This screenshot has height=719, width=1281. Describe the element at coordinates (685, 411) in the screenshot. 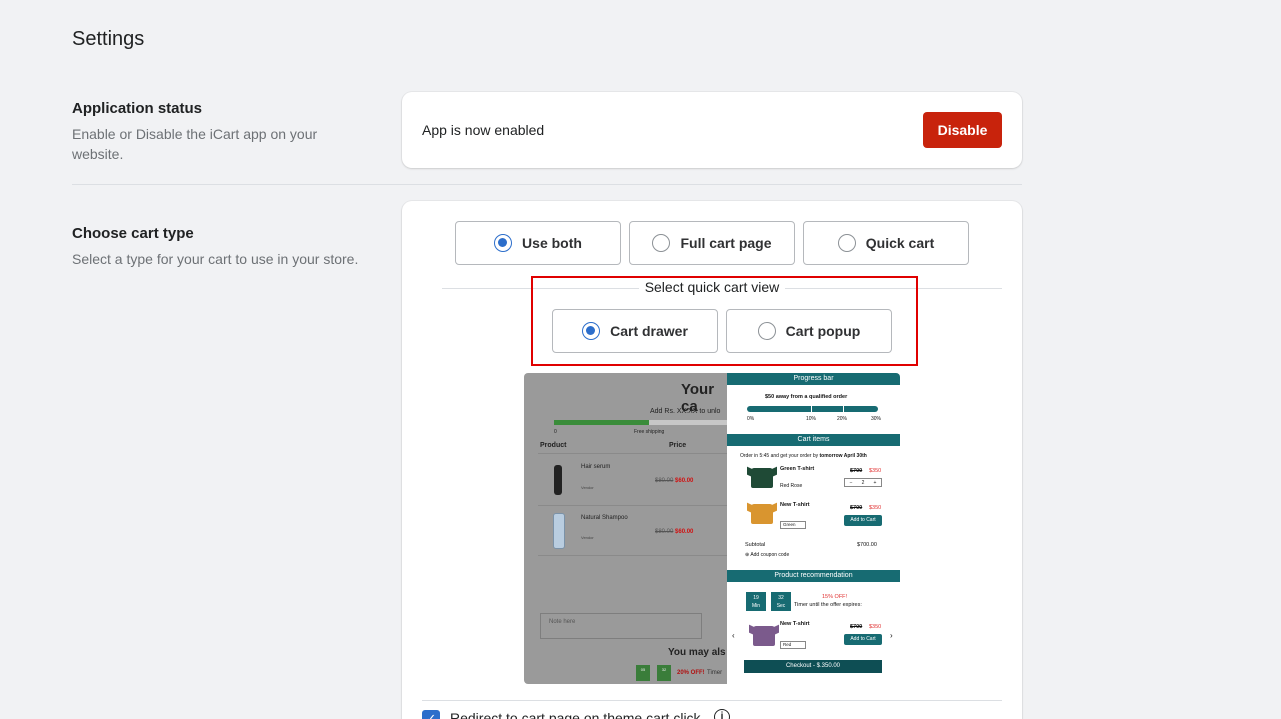

I see `preview-cart-subtitle: Add Rs. XX.XX to unlo` at that location.